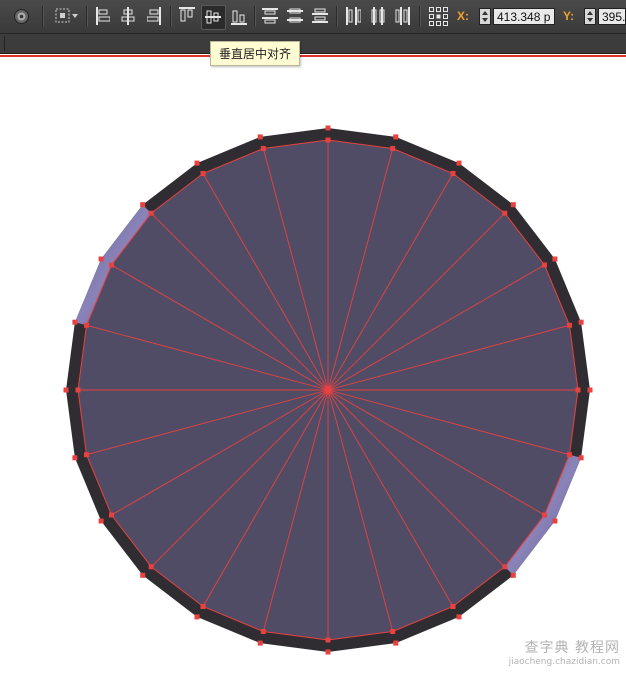 Image resolution: width=626 pixels, height=674 pixels. What do you see at coordinates (463, 16) in the screenshot?
I see `x-label: X:` at bounding box center [463, 16].